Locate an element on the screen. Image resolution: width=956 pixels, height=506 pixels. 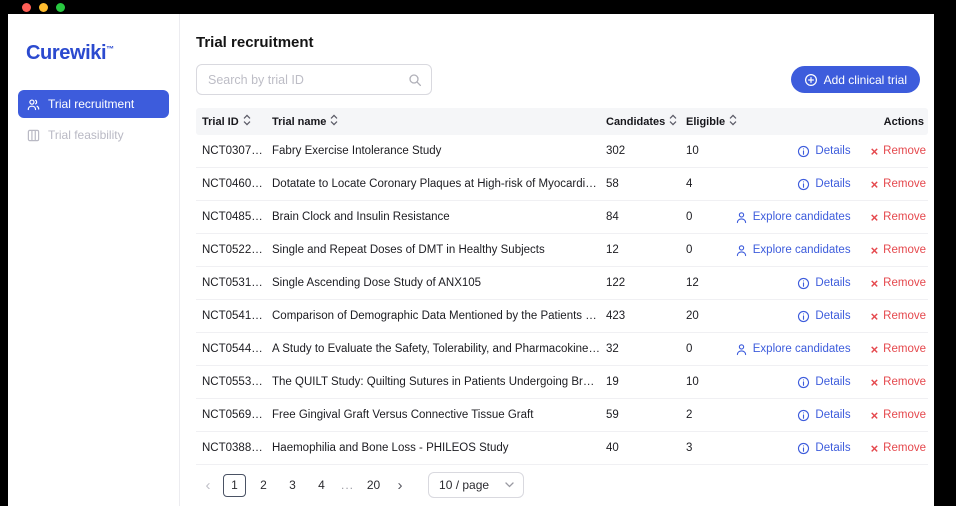
cell-candidates: 19 is located at coordinates (612, 382).